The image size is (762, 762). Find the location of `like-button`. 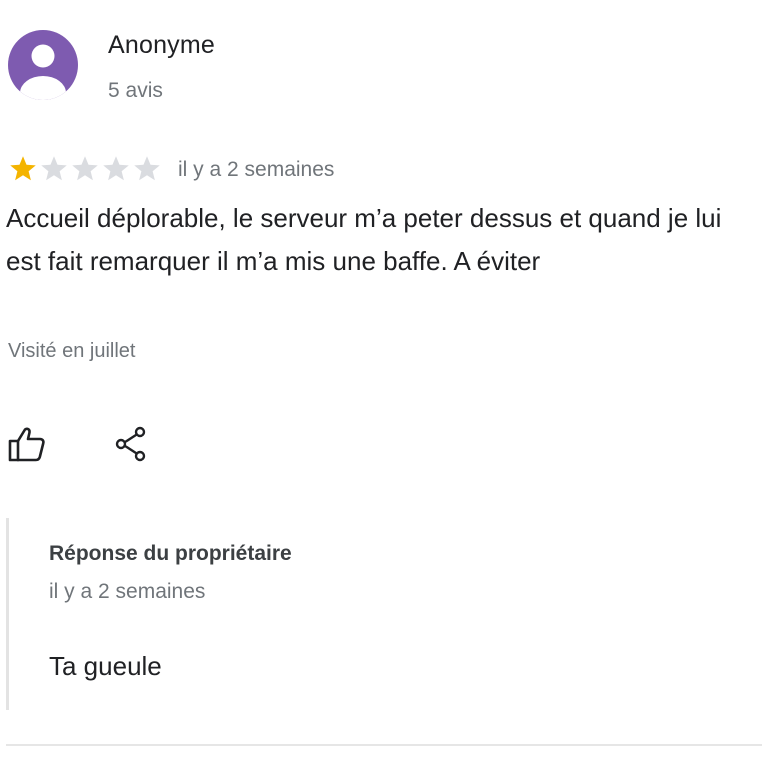

like-button is located at coordinates (26, 444).